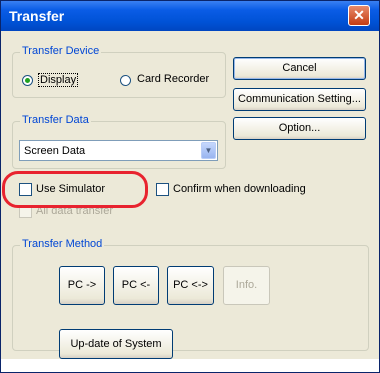  Describe the element at coordinates (190, 365) in the screenshot. I see `bottom-strip` at that location.